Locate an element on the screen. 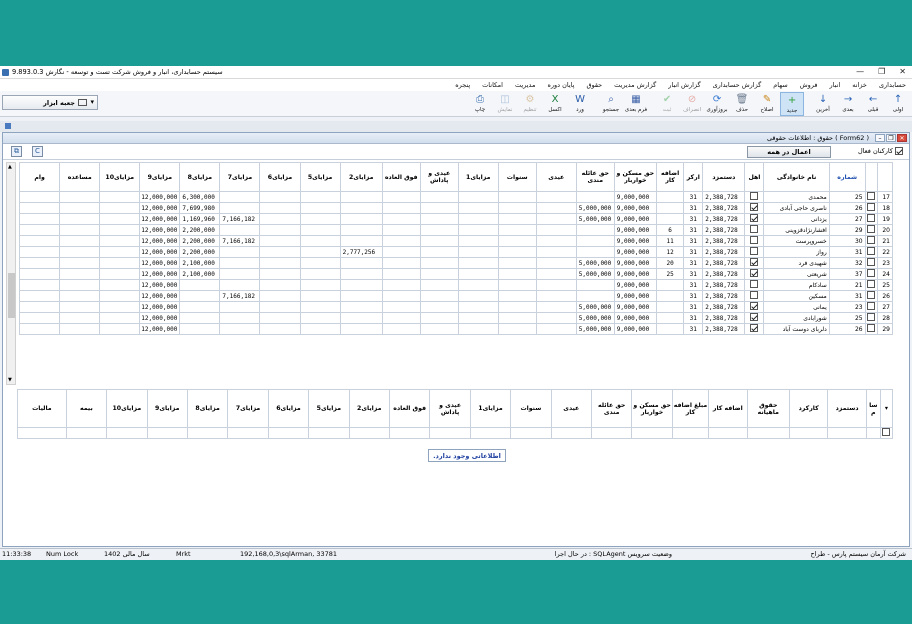  toolbar-button-2: → بعدی is located at coordinates (848, 104).